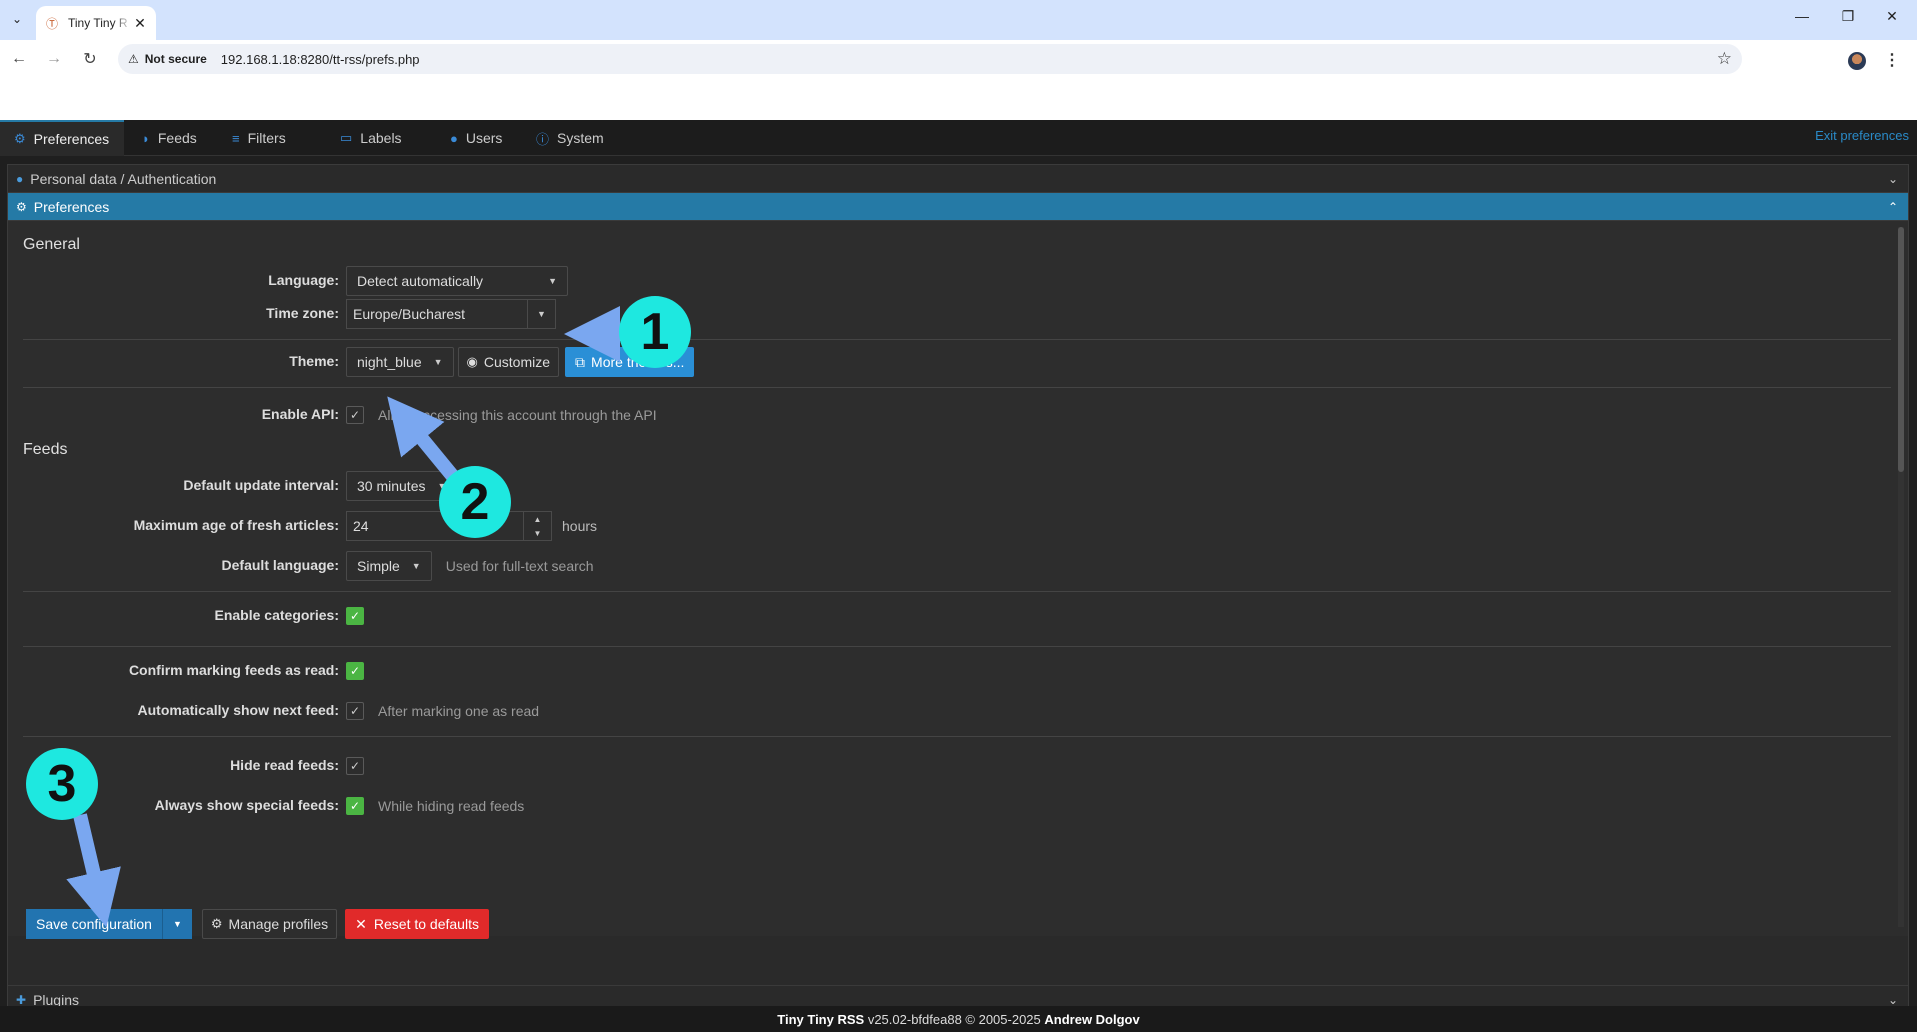  I want to click on footer-author: Andrew Dolgov, so click(1092, 1019).